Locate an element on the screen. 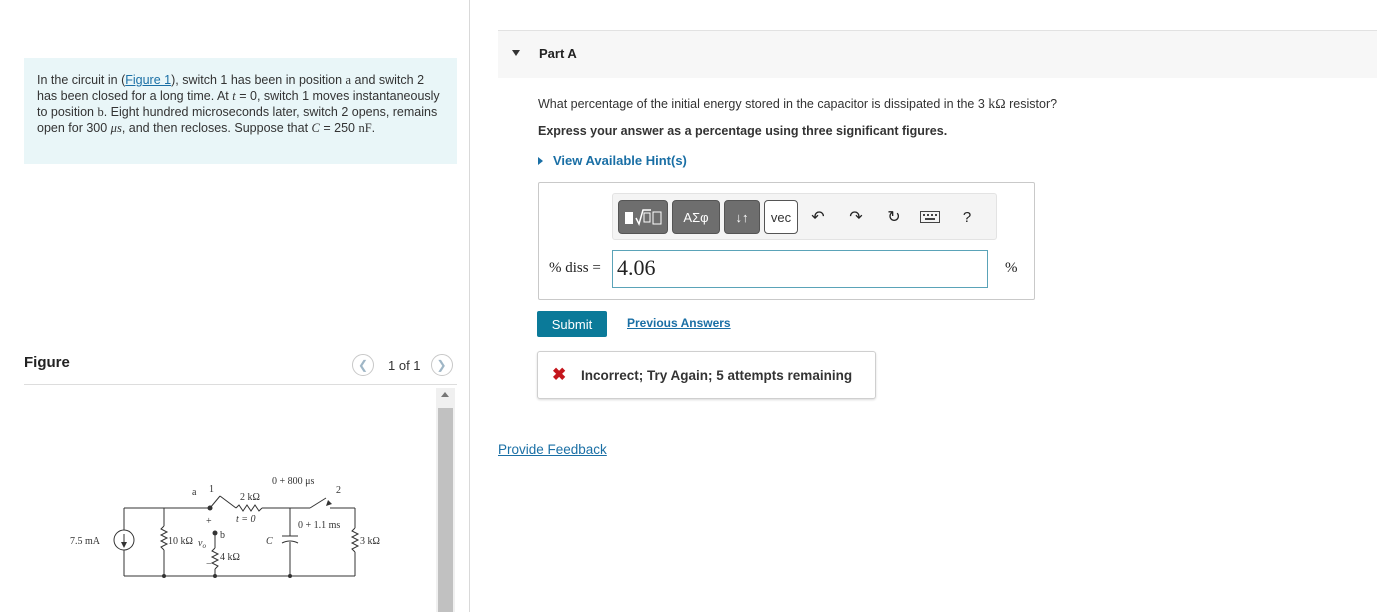  reset-icon: ↻ is located at coordinates (894, 217).